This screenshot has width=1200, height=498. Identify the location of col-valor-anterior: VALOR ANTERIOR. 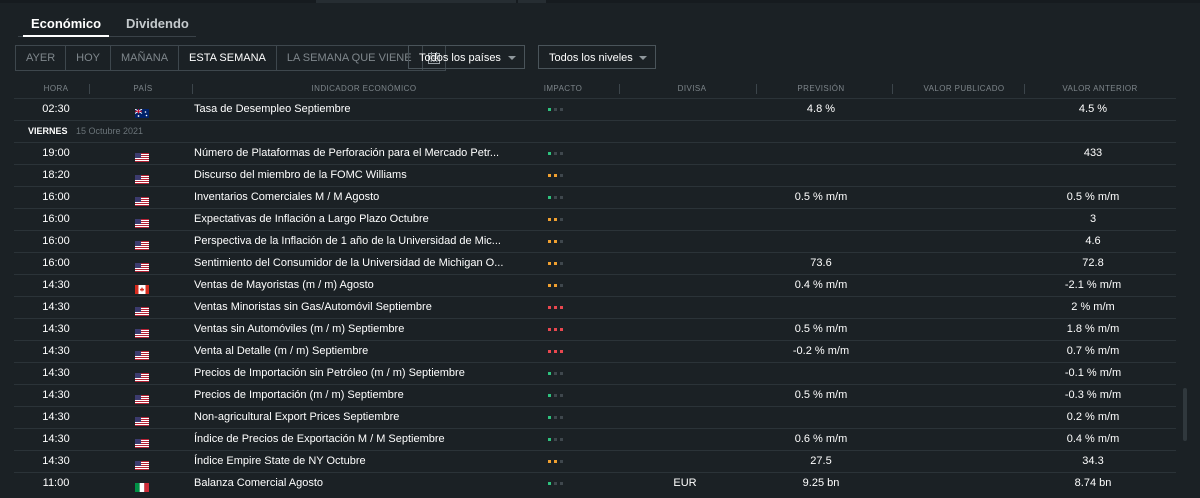
(1100, 88).